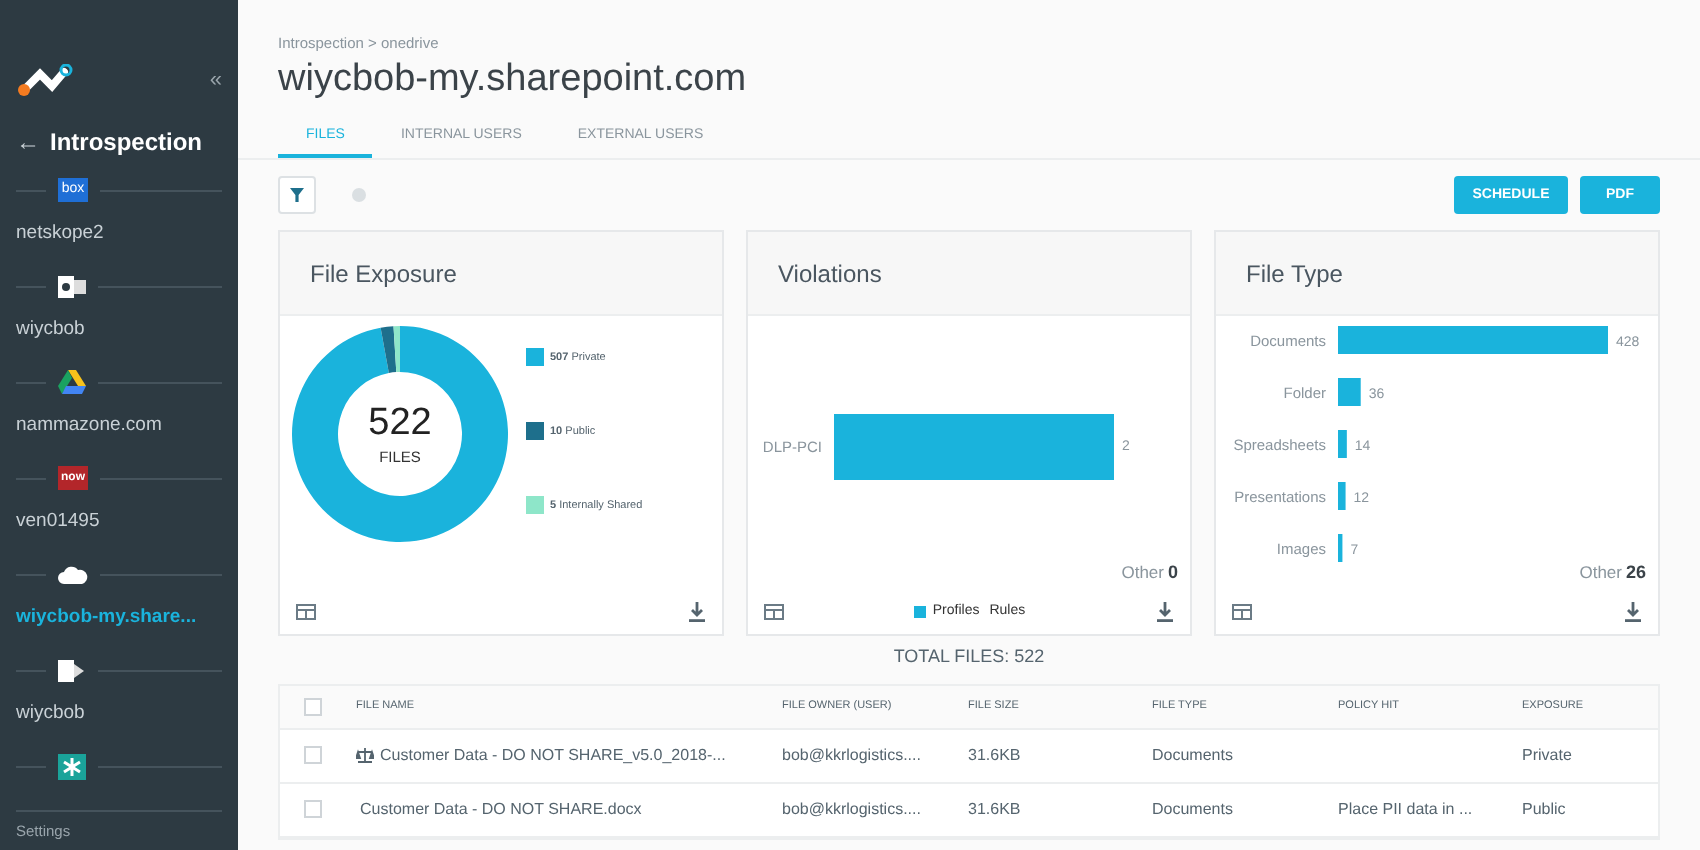 Image resolution: width=1700 pixels, height=850 pixels. What do you see at coordinates (383, 274) in the screenshot?
I see `card-title: File Exposure` at bounding box center [383, 274].